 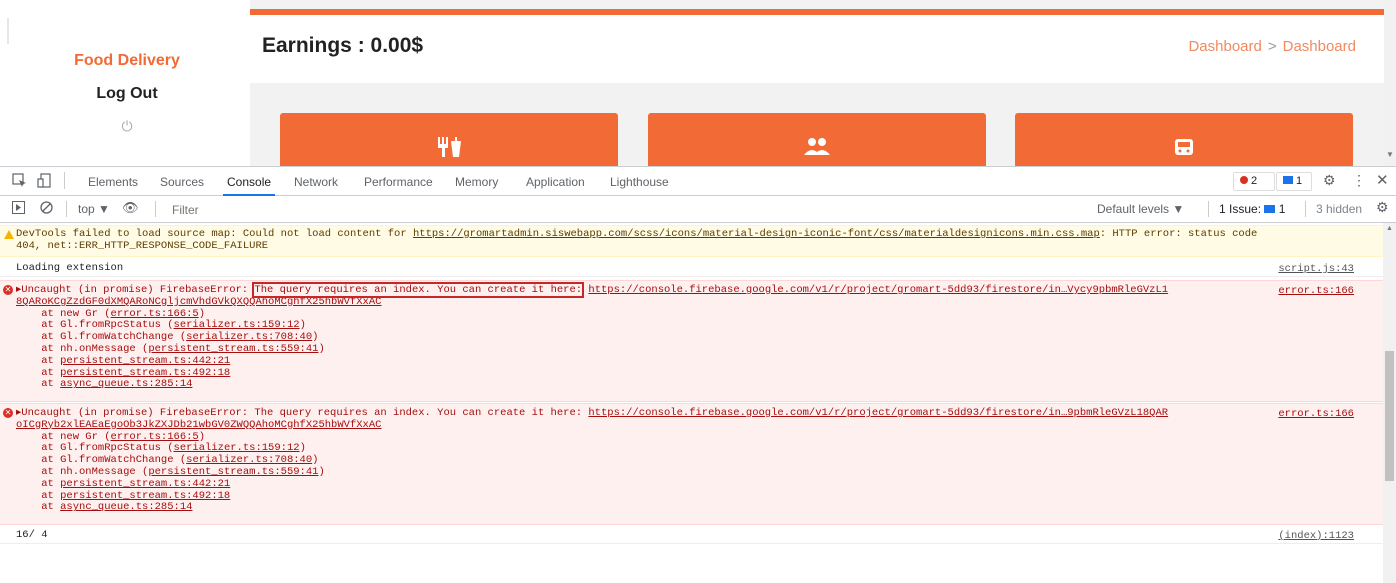 I want to click on chevron-right-icon: >, so click(x=1272, y=46).